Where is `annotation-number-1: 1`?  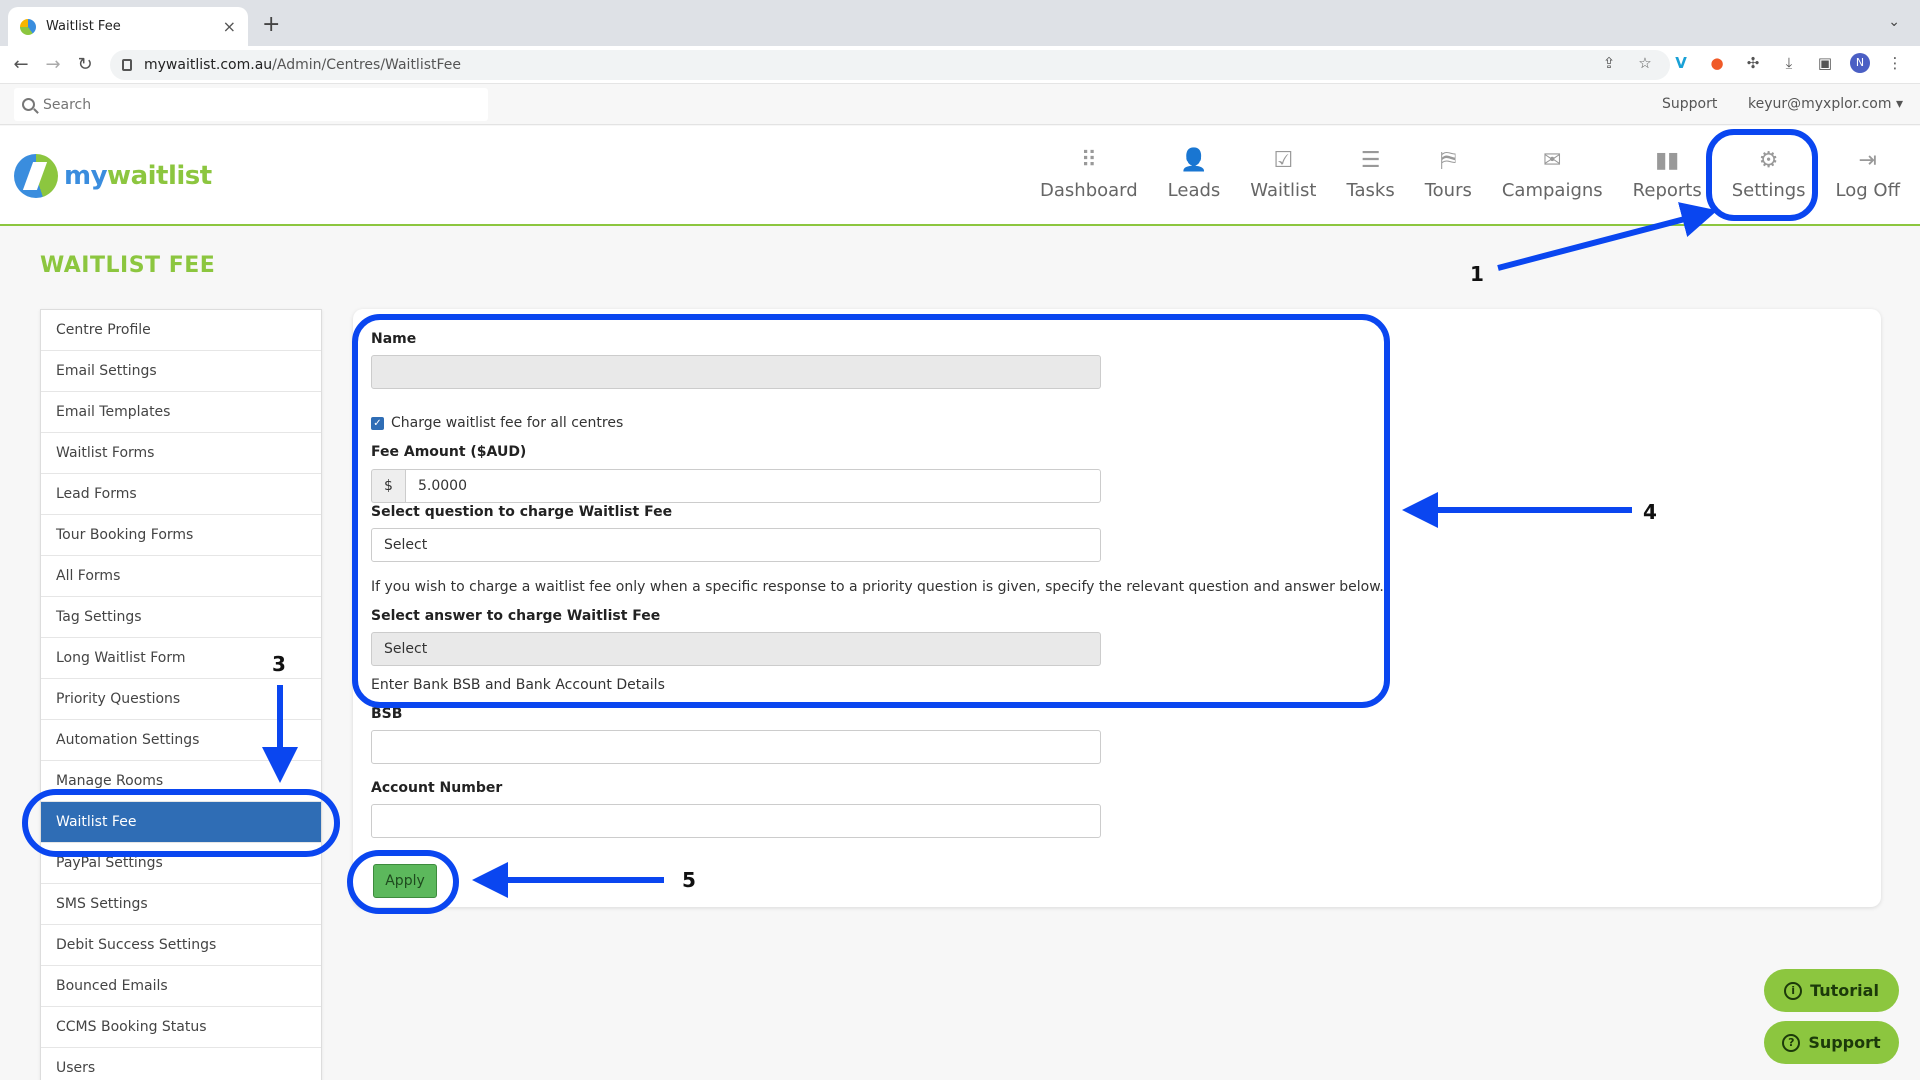 annotation-number-1: 1 is located at coordinates (1477, 274).